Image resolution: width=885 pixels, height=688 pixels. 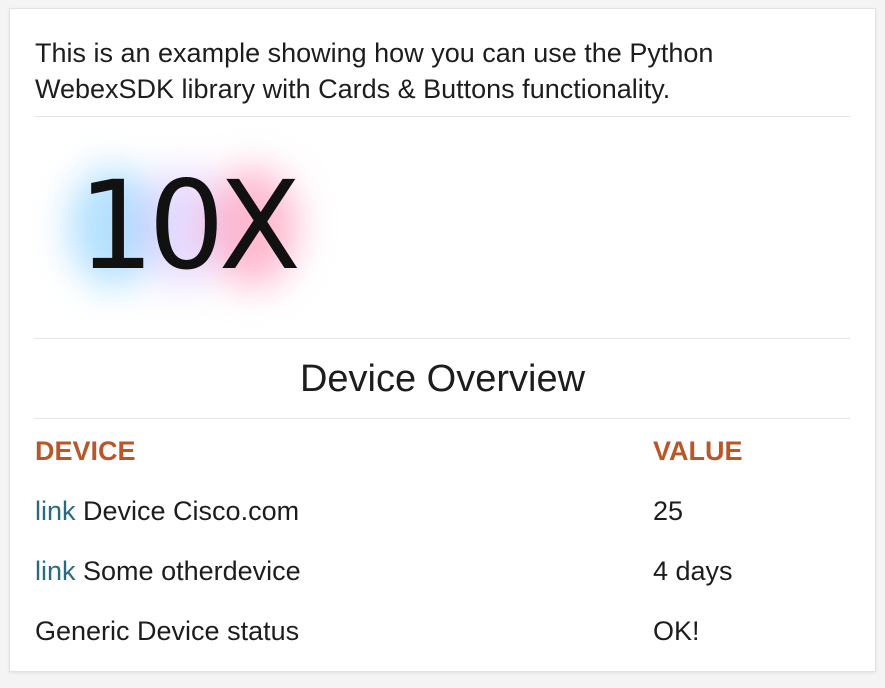 What do you see at coordinates (676, 631) in the screenshot?
I see `device-value: OK!` at bounding box center [676, 631].